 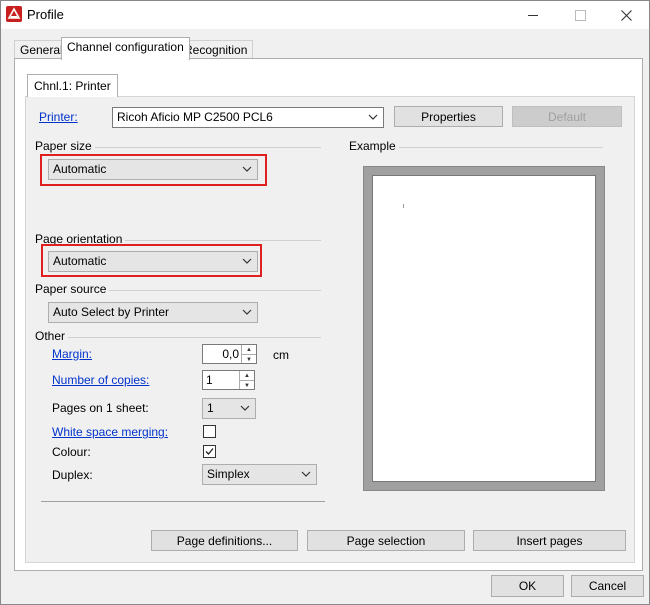 I want to click on maximize-button, so click(x=580, y=15).